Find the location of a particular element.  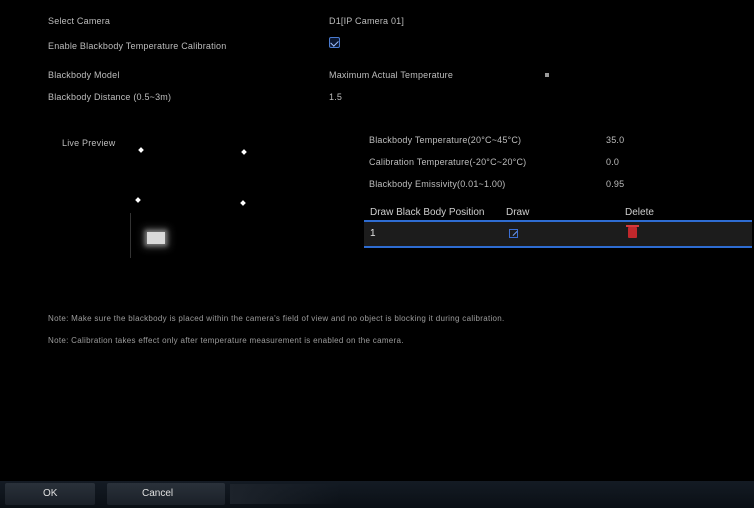

chevron-down-icon is located at coordinates (547, 75).